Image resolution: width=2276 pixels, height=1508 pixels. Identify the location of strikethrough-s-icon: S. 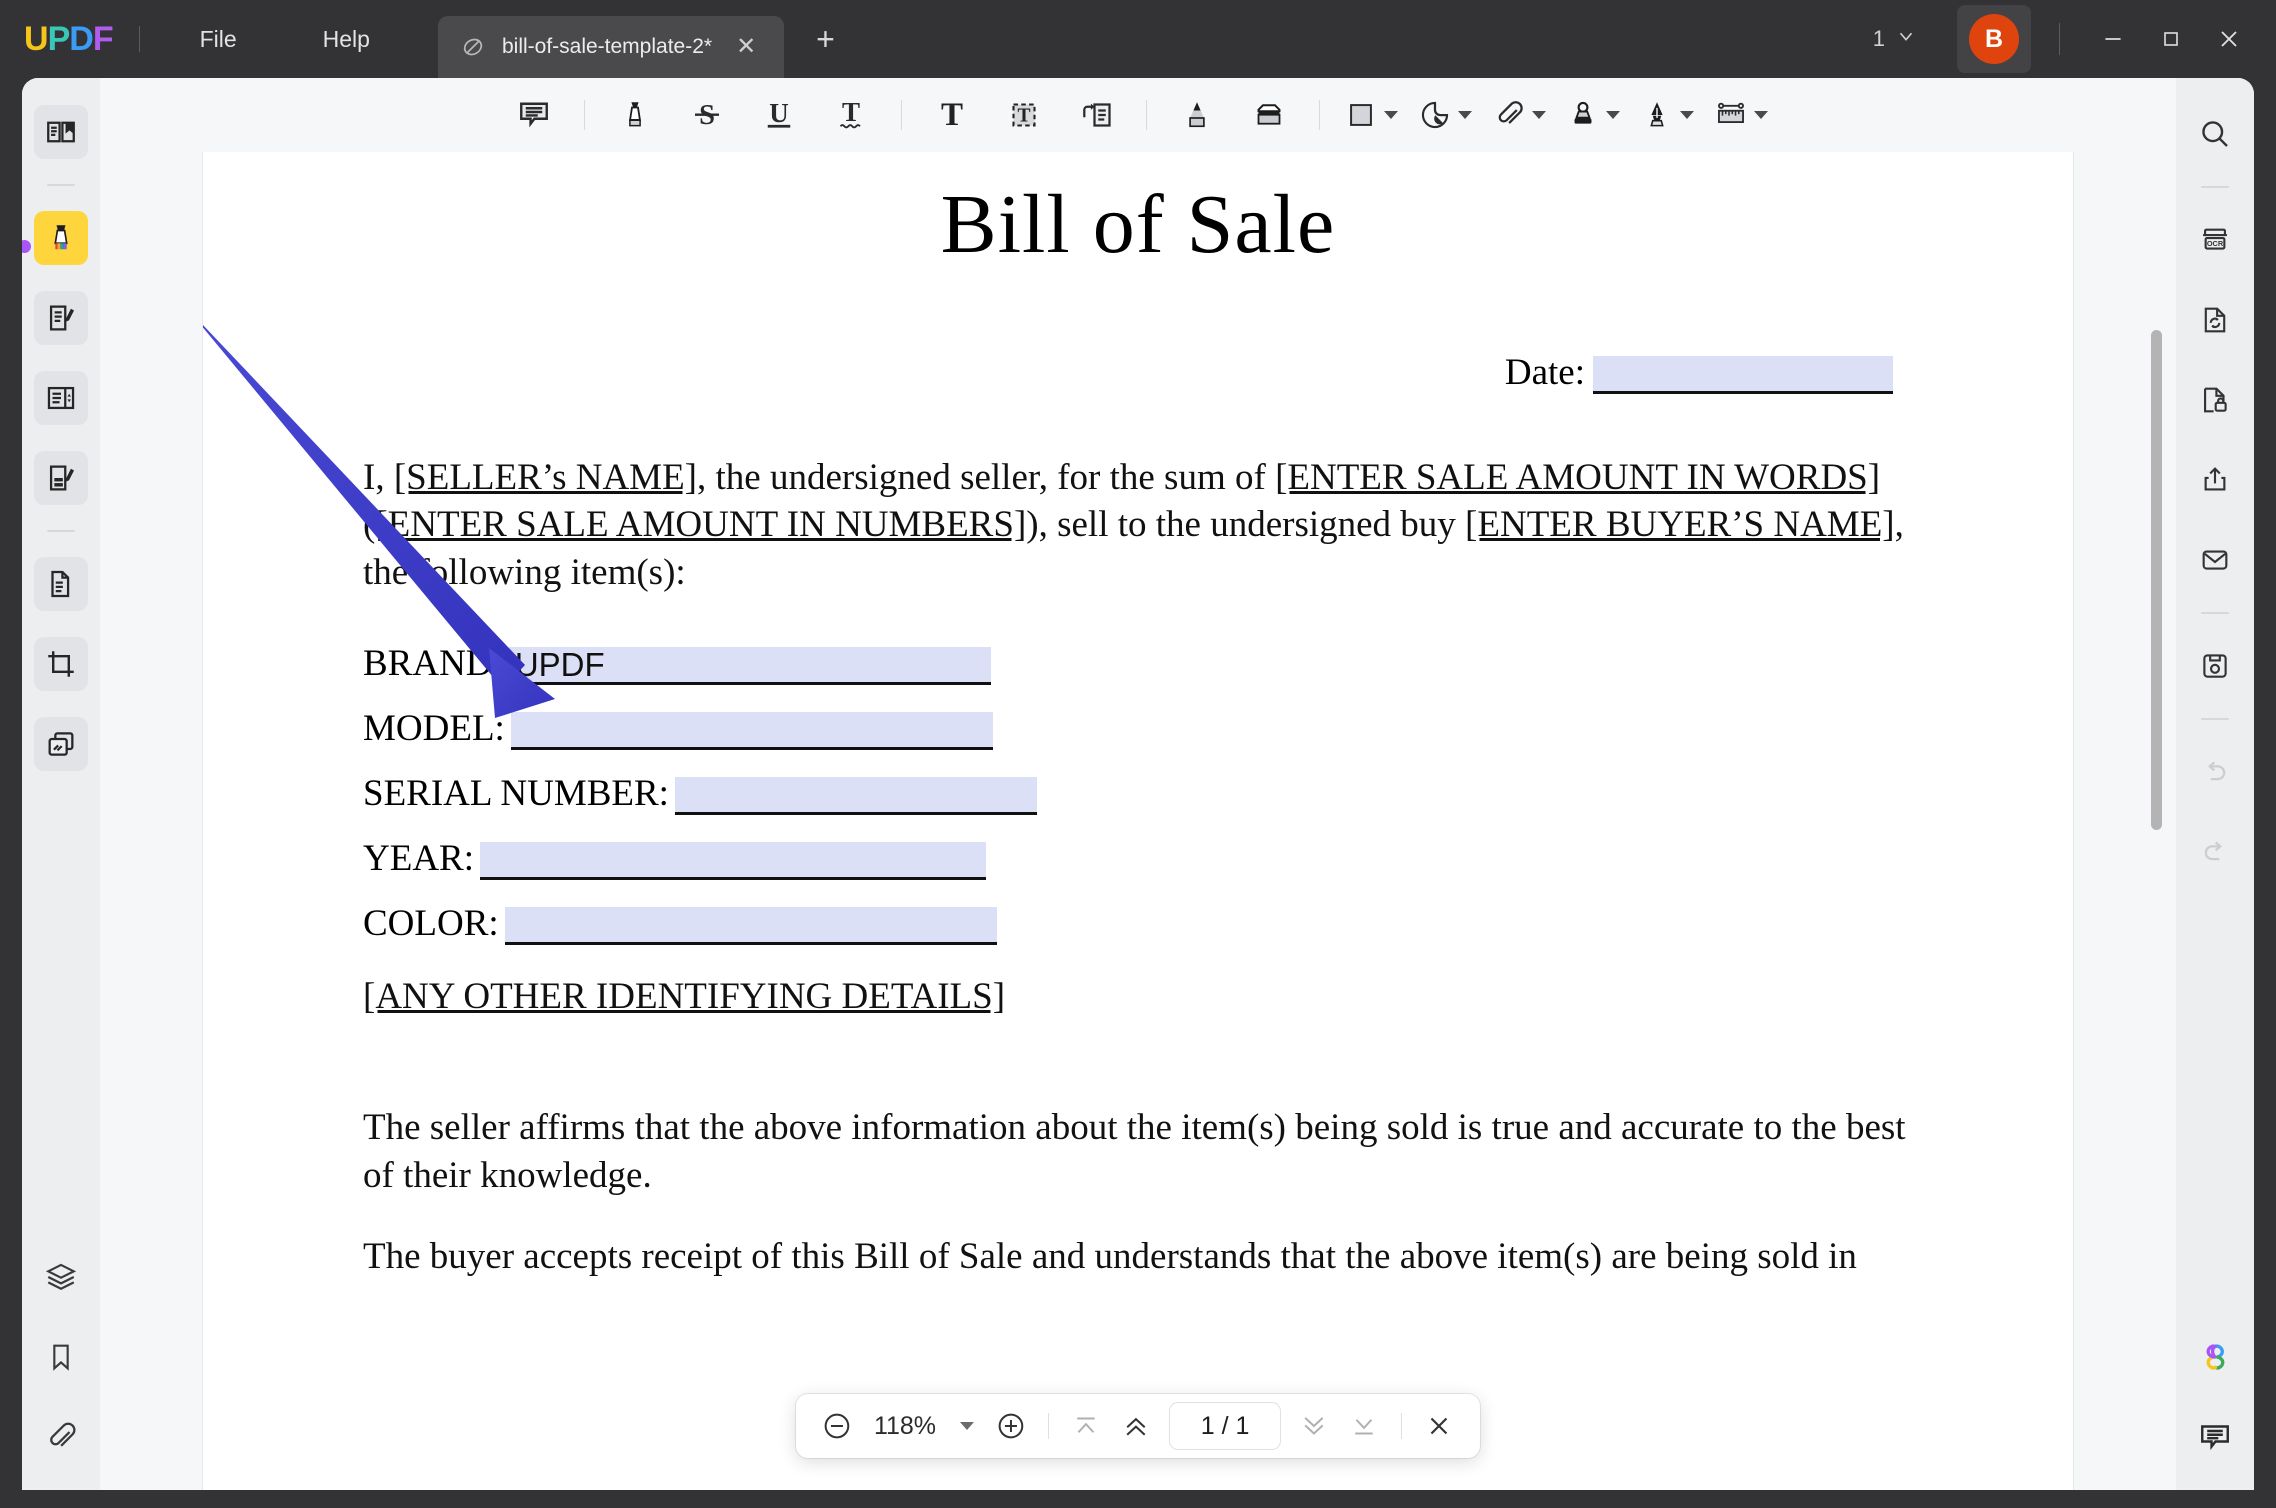
(707, 115).